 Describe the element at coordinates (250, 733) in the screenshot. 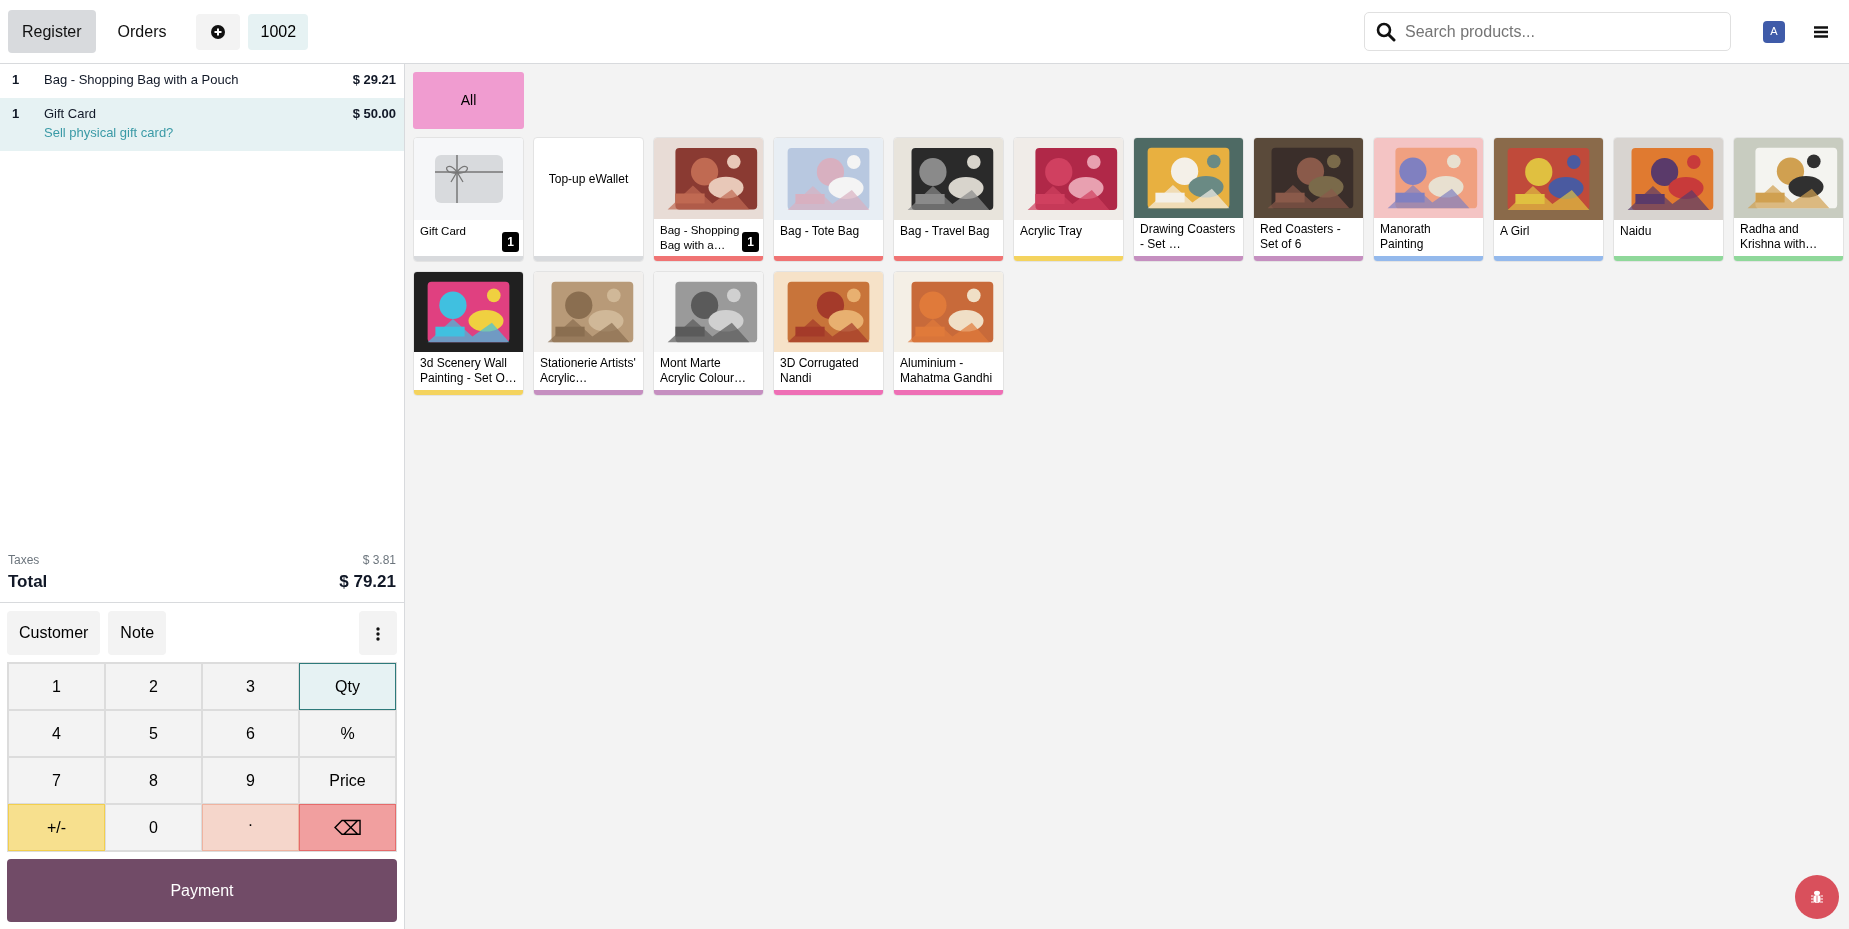

I see `numpad-key: 6` at that location.